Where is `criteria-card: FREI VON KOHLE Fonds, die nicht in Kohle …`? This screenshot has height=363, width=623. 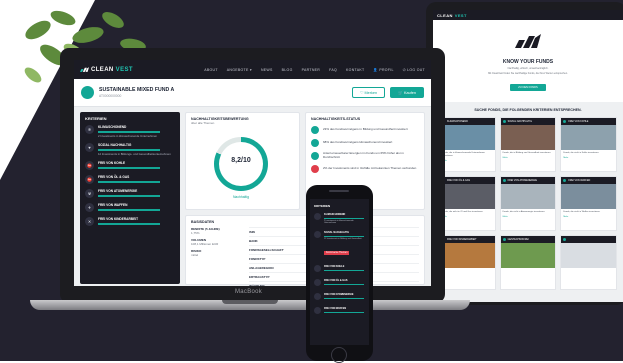
criteria-card: FREI VON KOHLE Fonds, die nicht in Kohle … is located at coordinates (588, 144).